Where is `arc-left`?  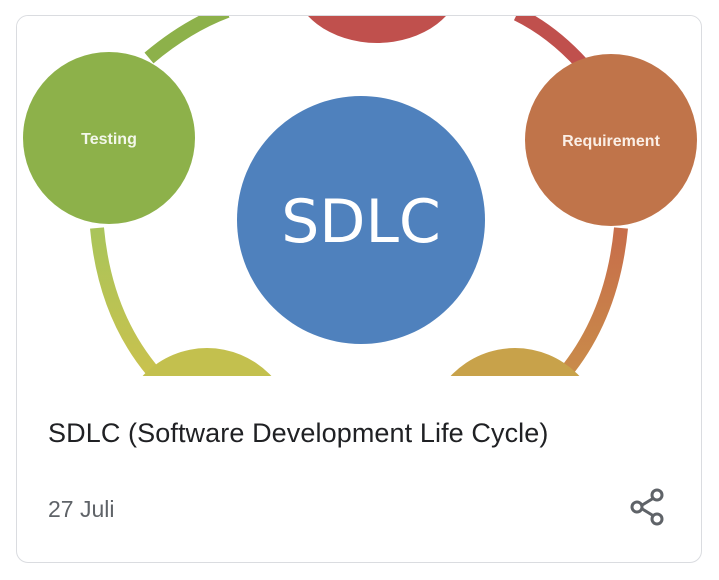 arc-left is located at coordinates (125, 301).